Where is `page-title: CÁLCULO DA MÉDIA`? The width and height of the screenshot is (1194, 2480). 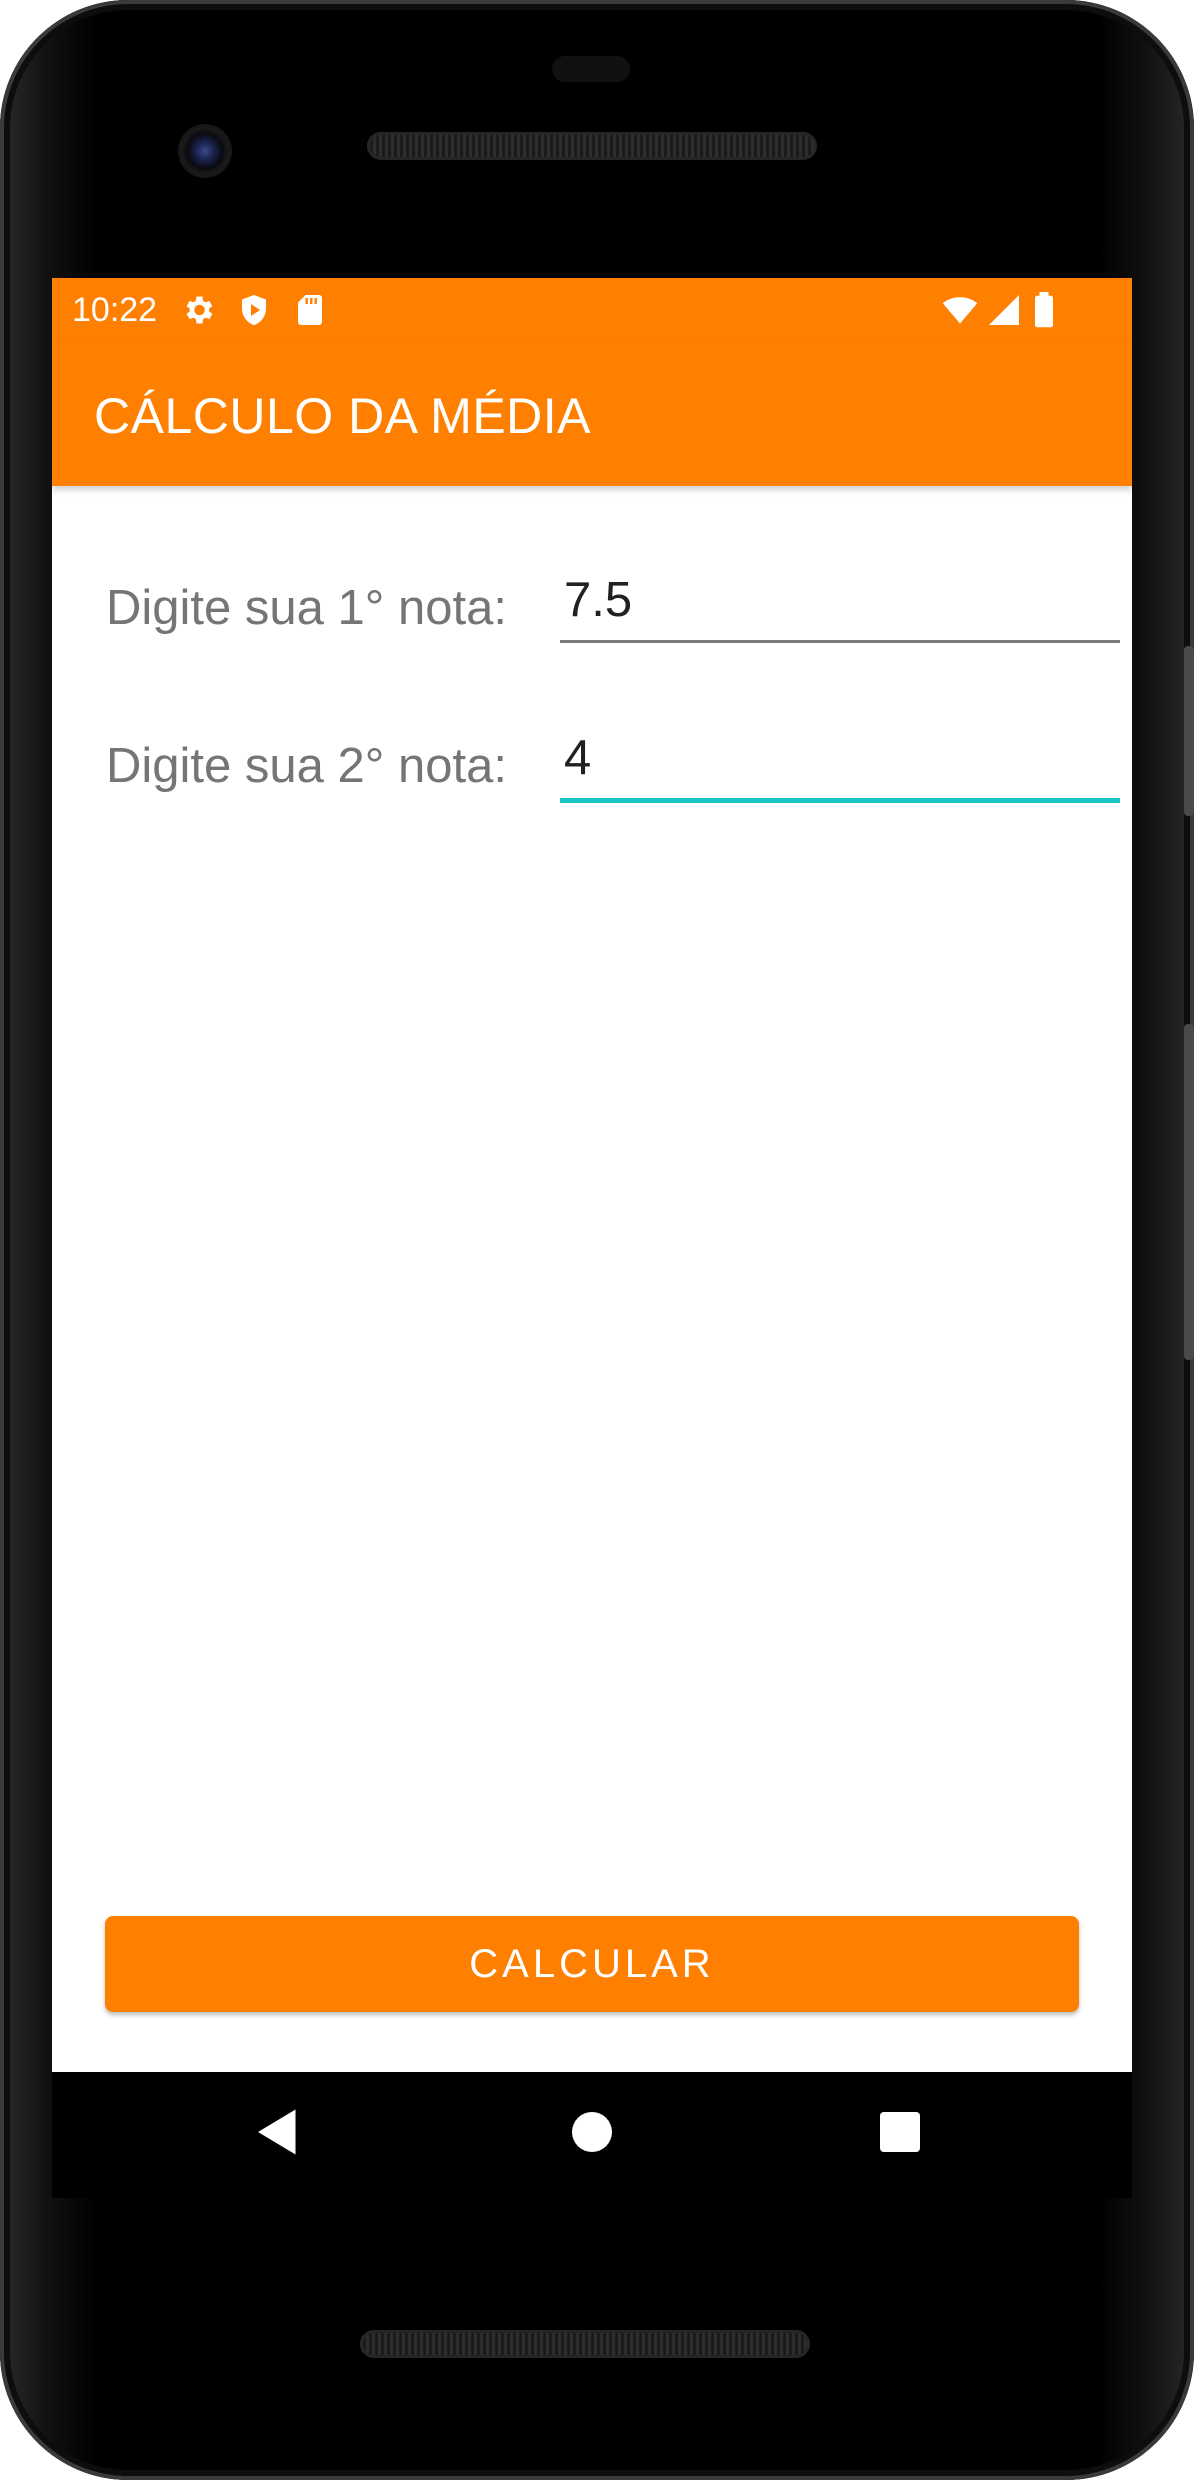
page-title: CÁLCULO DA MÉDIA is located at coordinates (343, 416).